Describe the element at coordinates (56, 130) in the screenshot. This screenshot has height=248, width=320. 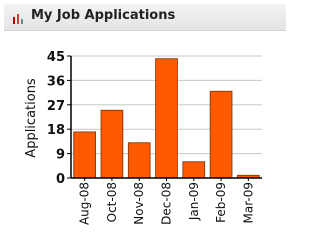
I see `y-tick-label: 18` at that location.